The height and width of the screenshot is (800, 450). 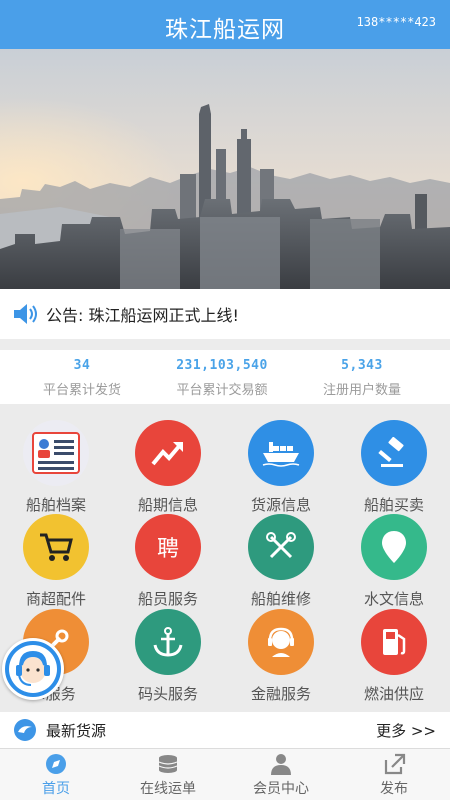 I want to click on customer-service-icon, so click(x=33, y=669).